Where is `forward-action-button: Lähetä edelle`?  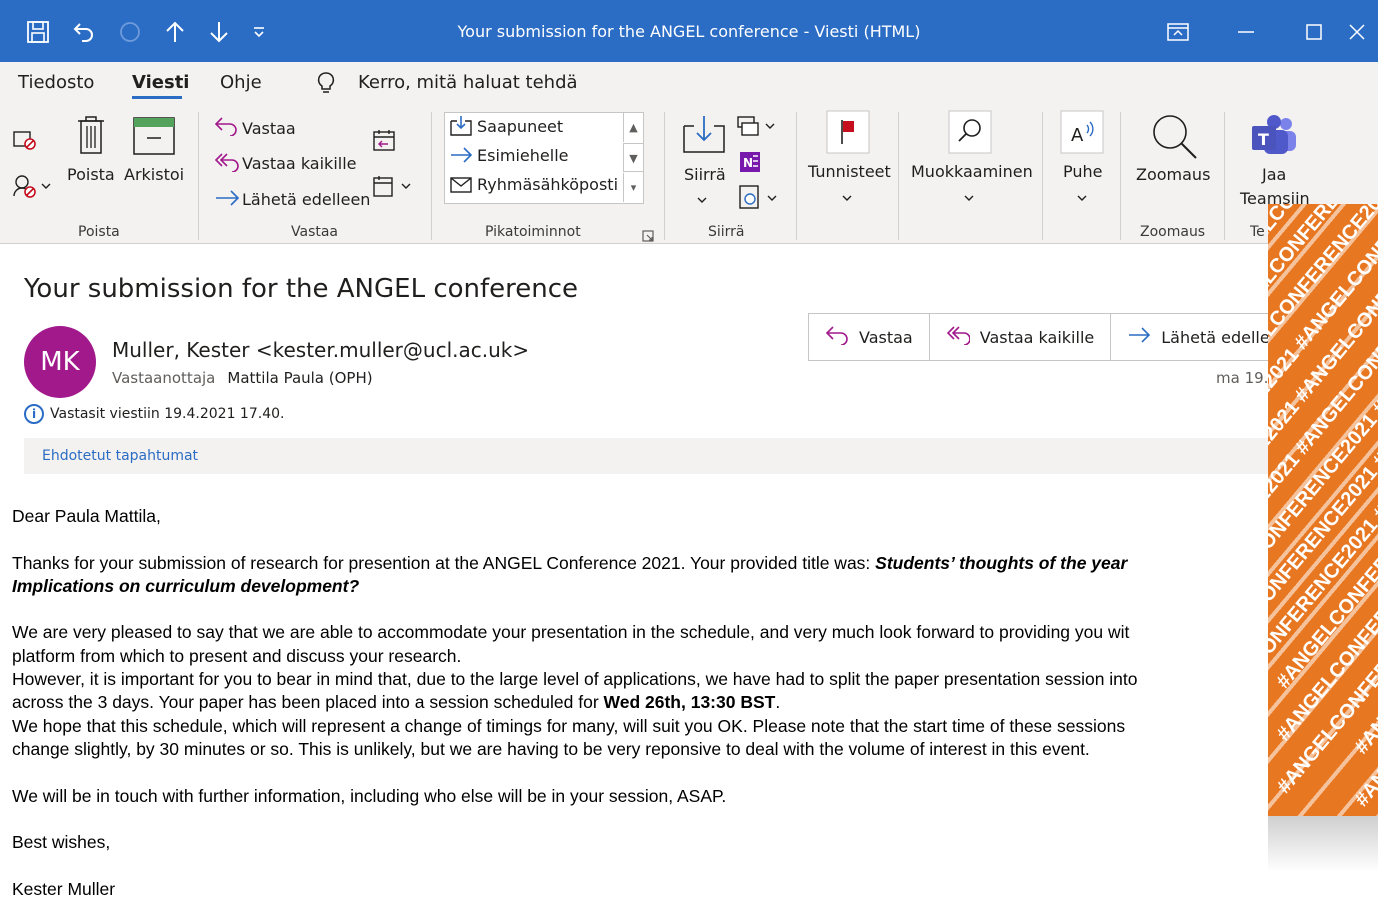 forward-action-button: Lähetä edelle is located at coordinates (1198, 337).